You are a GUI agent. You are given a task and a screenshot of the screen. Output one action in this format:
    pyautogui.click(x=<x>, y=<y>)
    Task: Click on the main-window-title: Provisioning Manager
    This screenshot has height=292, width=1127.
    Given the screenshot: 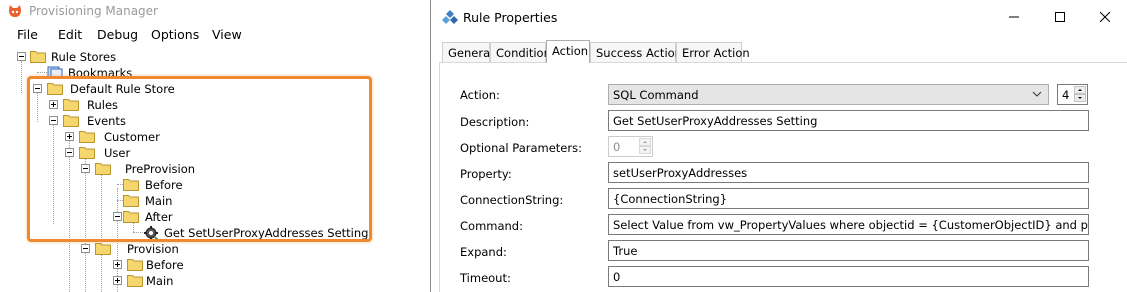 What is the action you would take?
    pyautogui.click(x=93, y=11)
    